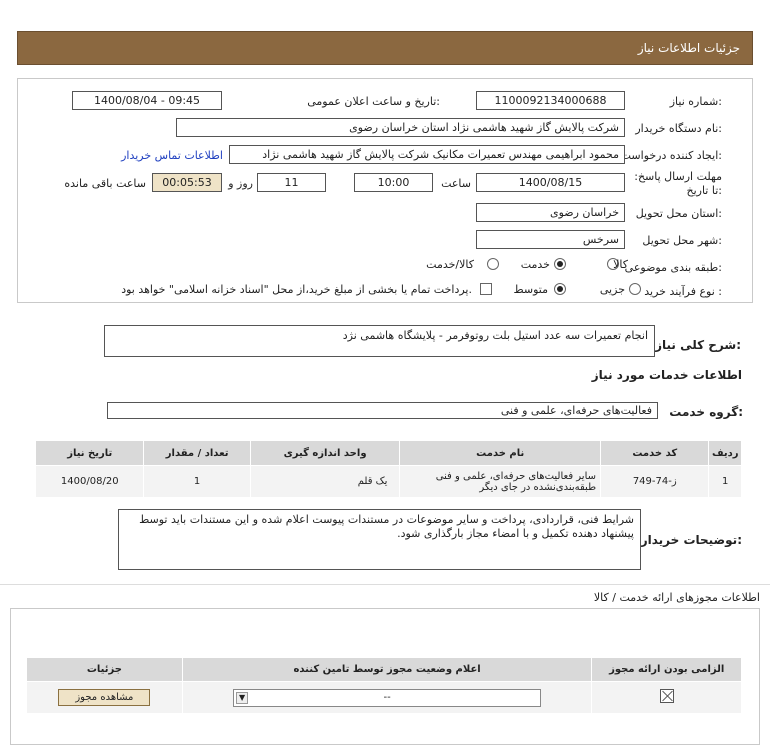 This screenshot has width=770, height=745. I want to click on license-status-select: -- ▼, so click(387, 697).